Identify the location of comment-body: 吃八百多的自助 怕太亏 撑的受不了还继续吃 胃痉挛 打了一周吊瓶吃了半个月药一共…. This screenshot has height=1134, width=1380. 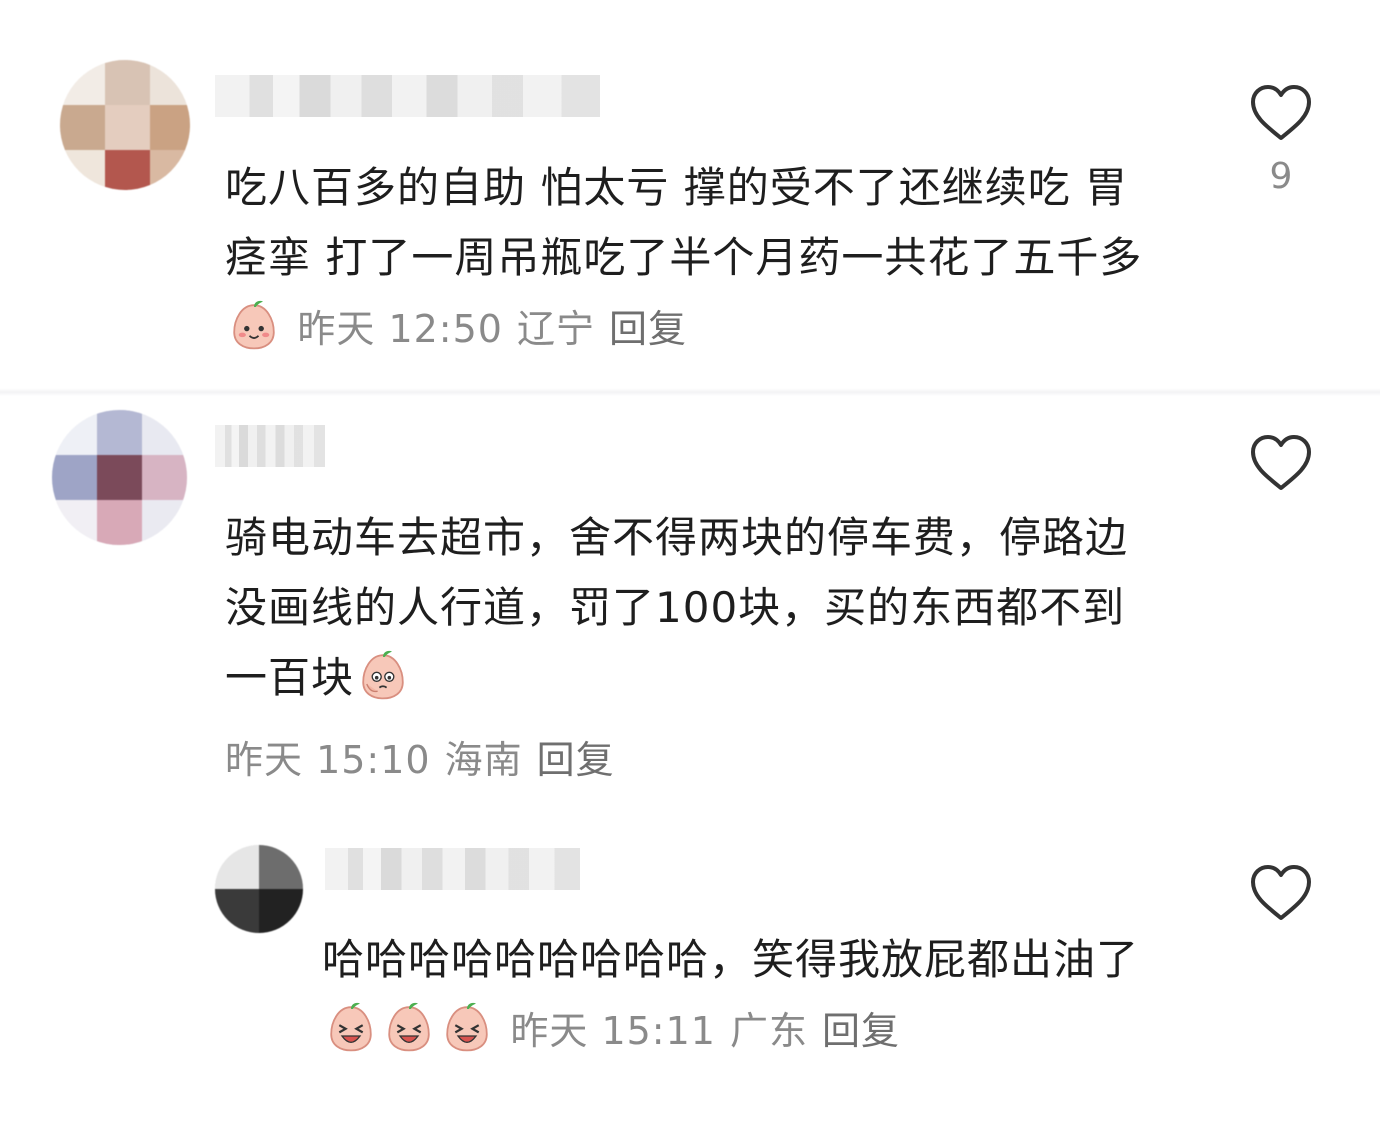
(695, 258).